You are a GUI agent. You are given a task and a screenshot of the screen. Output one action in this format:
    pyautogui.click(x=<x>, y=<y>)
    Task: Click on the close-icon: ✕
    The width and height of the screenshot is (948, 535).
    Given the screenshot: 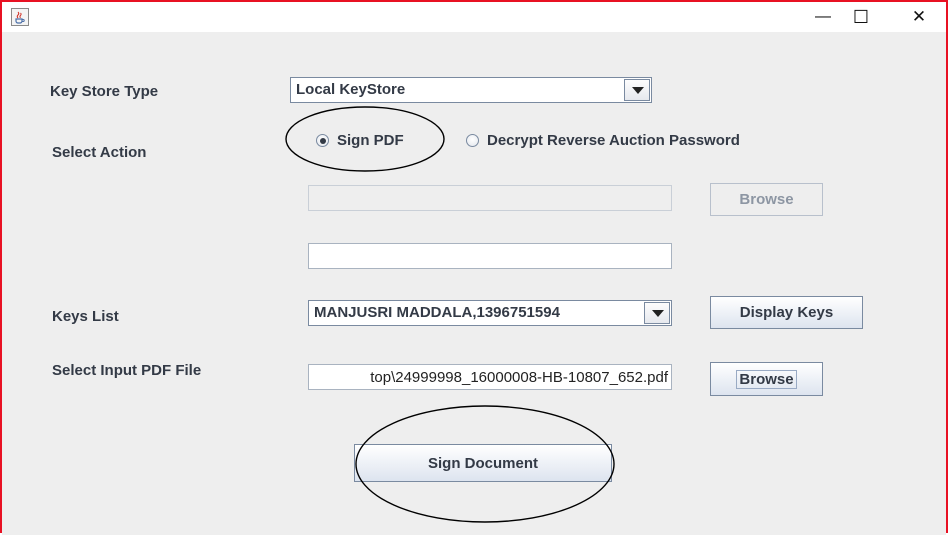 What is the action you would take?
    pyautogui.click(x=919, y=16)
    